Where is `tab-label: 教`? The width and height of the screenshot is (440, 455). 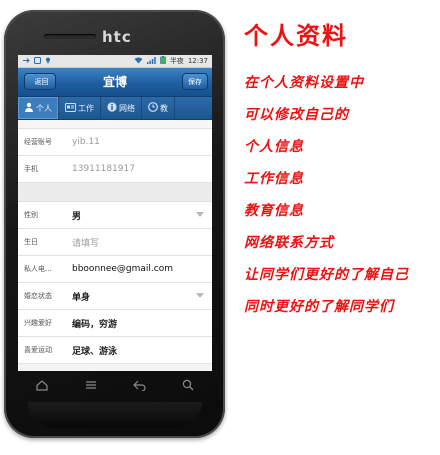 tab-label: 教 is located at coordinates (164, 108).